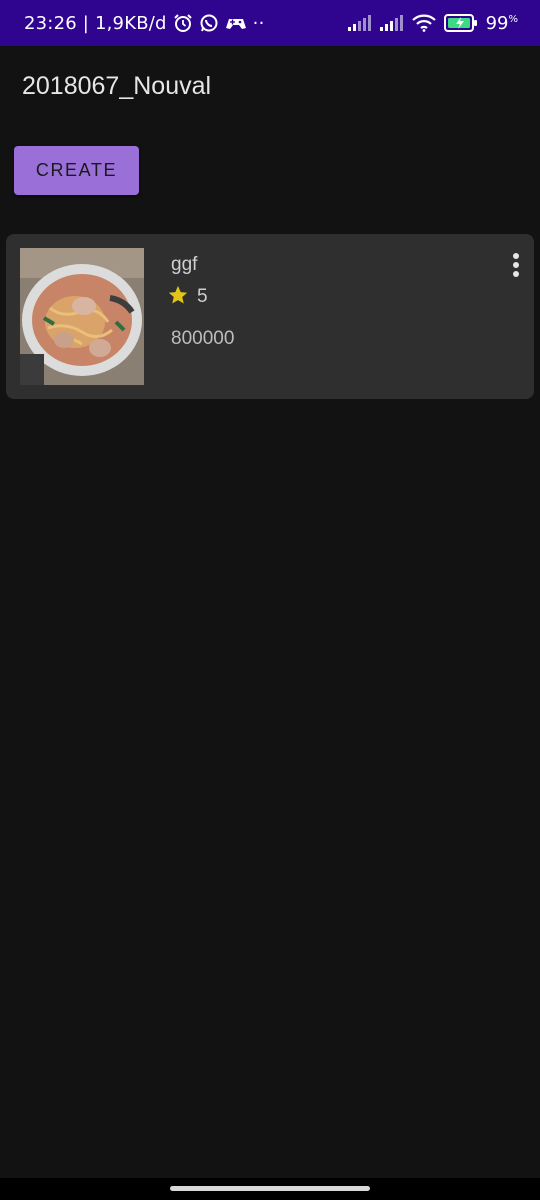  What do you see at coordinates (76, 170) in the screenshot?
I see `create-button: CREATE` at bounding box center [76, 170].